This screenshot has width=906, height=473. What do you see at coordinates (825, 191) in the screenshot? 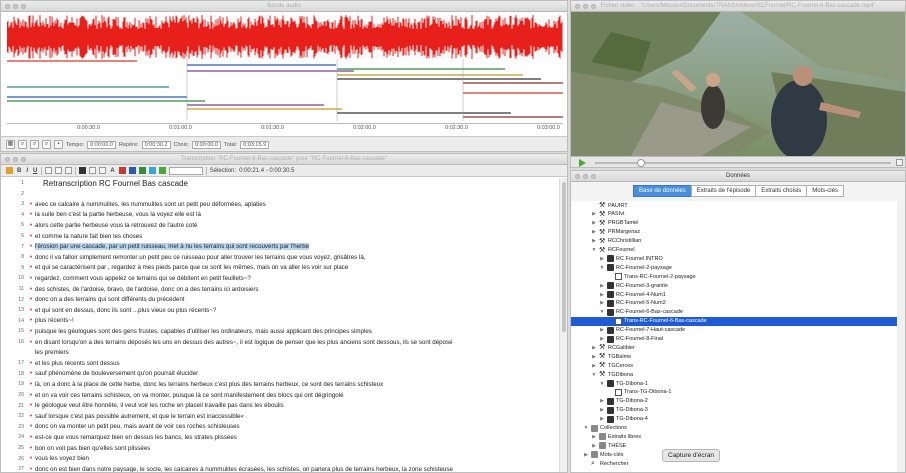
I see `tab-mots-cl-s: Mots-clés` at bounding box center [825, 191].